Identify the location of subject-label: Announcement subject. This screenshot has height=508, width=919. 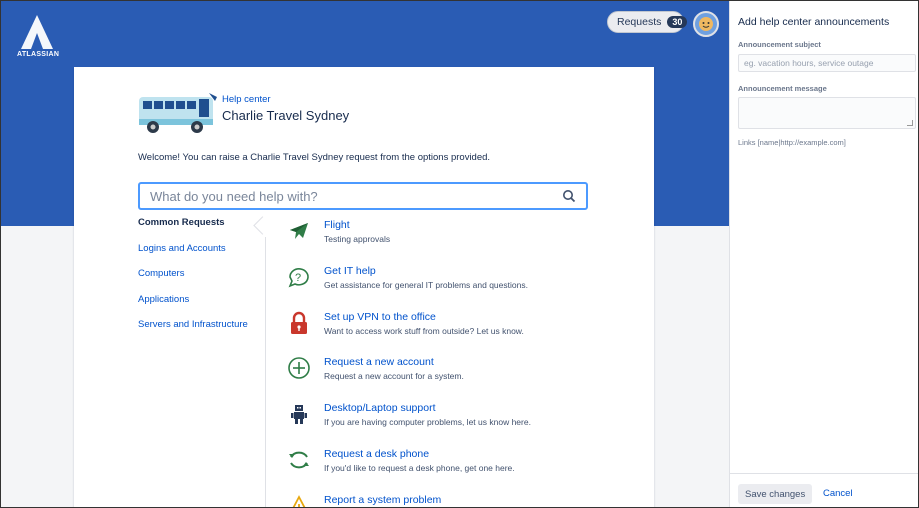
(779, 44).